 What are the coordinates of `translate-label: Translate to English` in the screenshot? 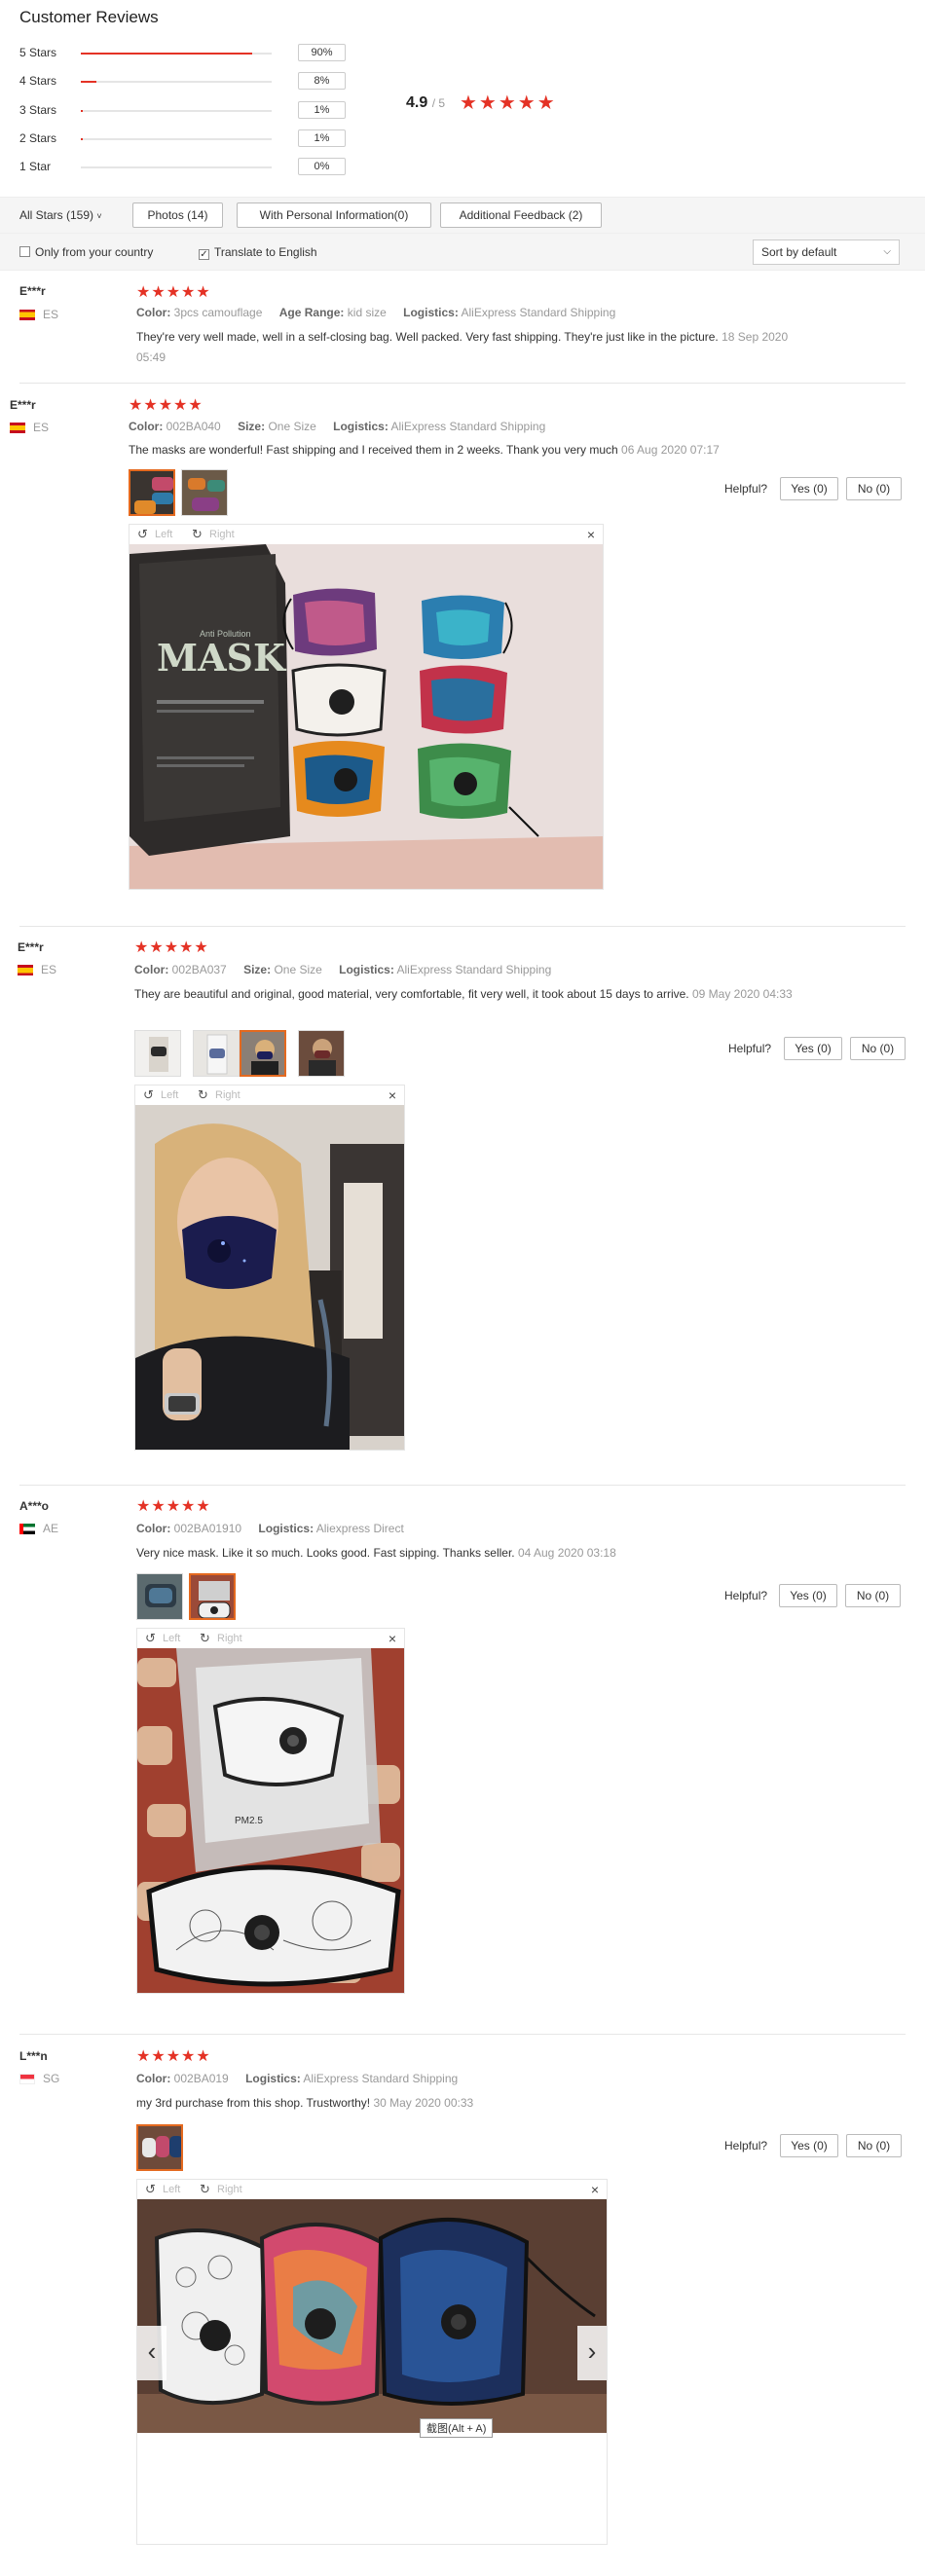 It's located at (265, 252).